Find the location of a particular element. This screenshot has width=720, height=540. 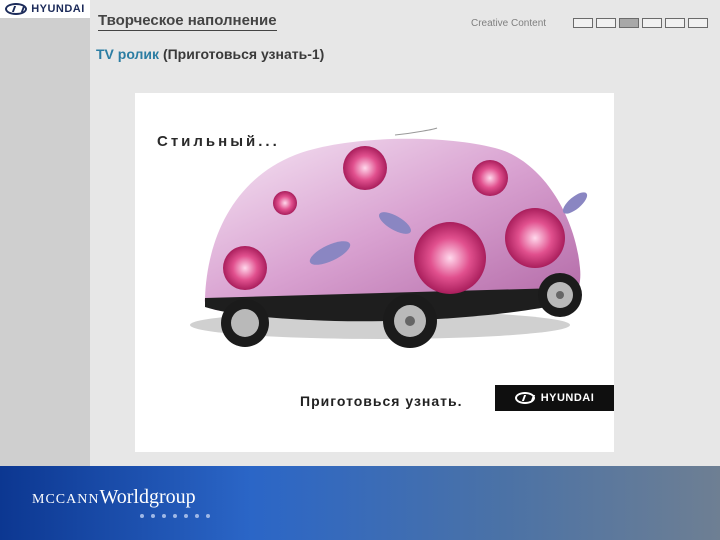

brand-small: MCCANN is located at coordinates (66, 499).